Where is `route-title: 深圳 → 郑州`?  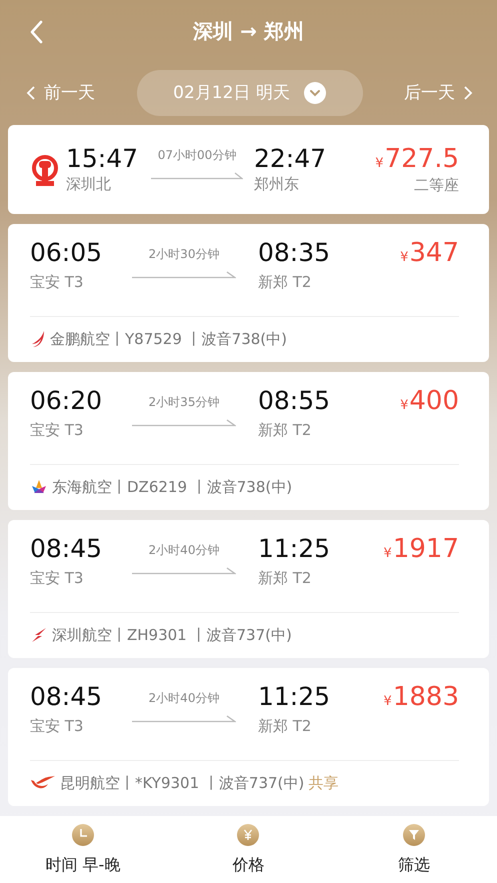
route-title: 深圳 → 郑州 is located at coordinates (248, 32).